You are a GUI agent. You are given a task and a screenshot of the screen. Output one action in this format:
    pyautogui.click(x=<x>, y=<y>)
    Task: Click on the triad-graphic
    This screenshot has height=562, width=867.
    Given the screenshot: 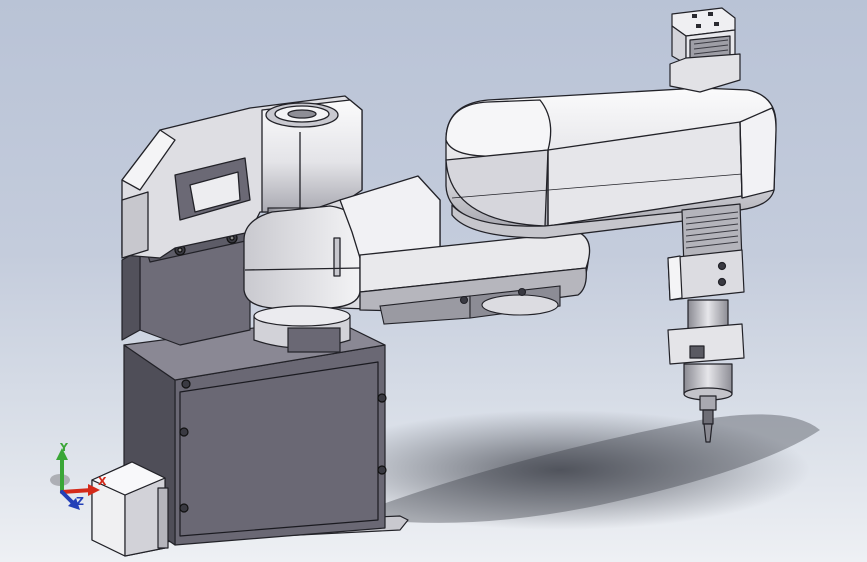 What is the action you would take?
    pyautogui.click(x=75, y=479)
    